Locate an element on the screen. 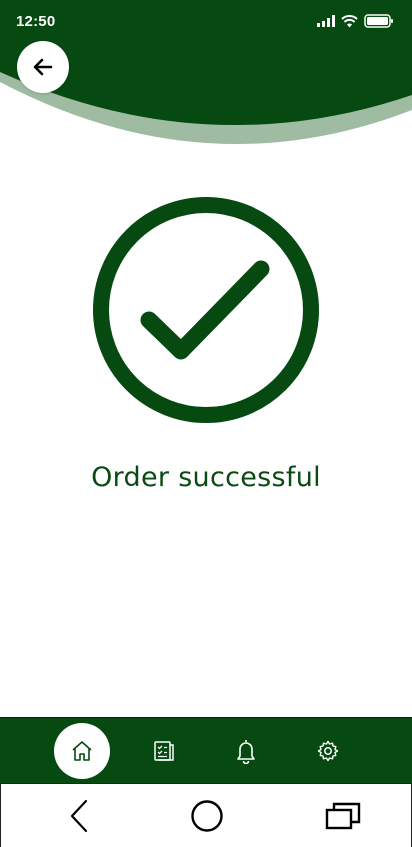 The image size is (412, 847). gear-icon is located at coordinates (328, 751).